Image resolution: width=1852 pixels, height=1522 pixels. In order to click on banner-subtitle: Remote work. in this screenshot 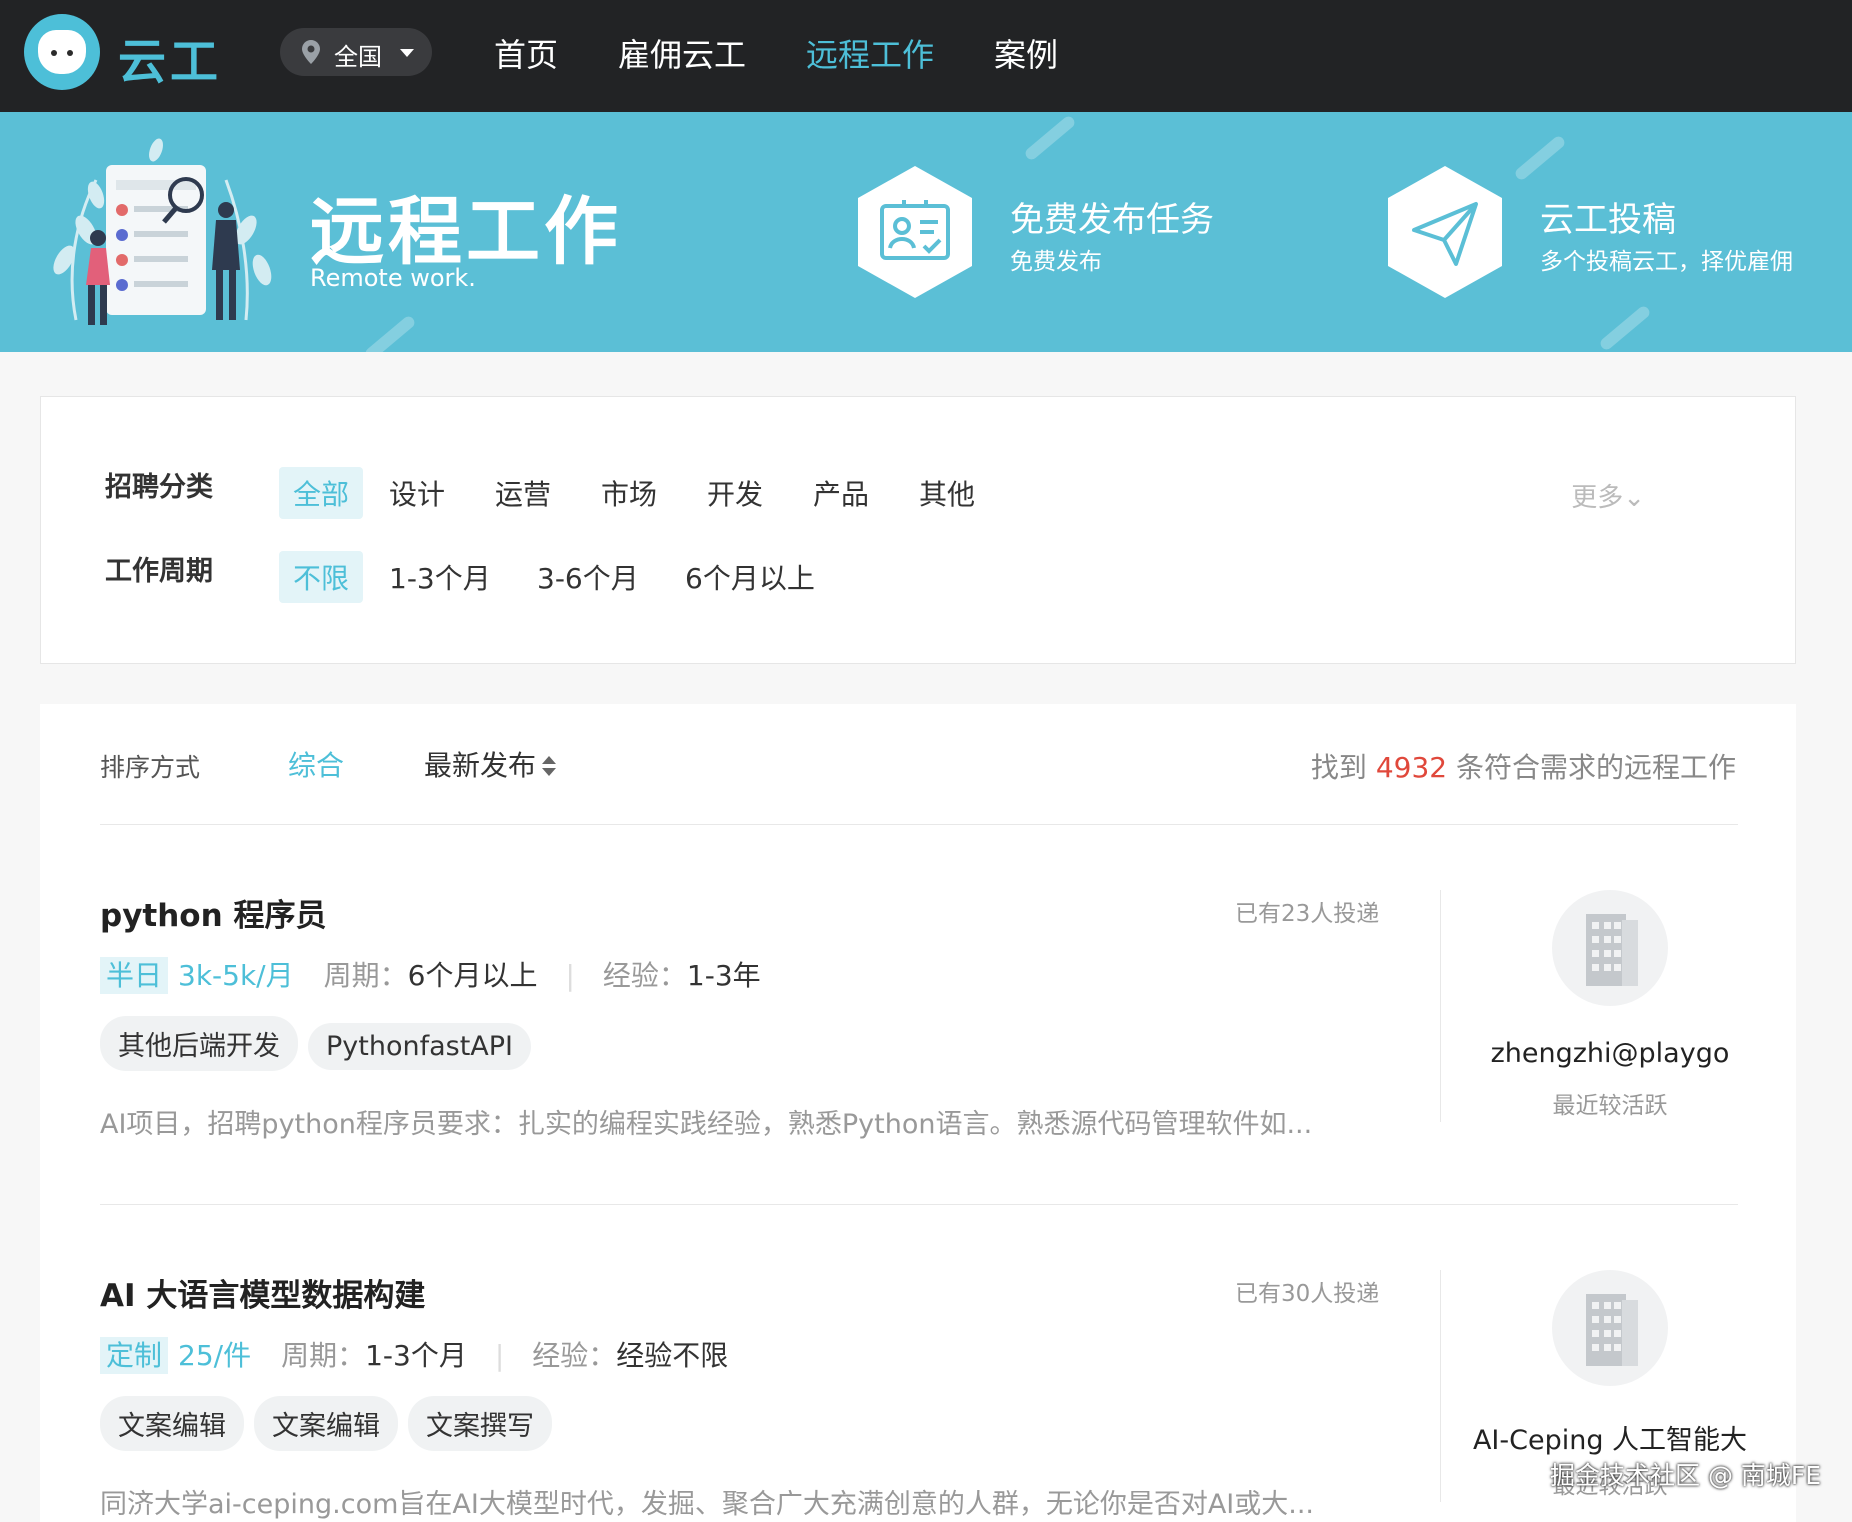, I will do `click(393, 278)`.